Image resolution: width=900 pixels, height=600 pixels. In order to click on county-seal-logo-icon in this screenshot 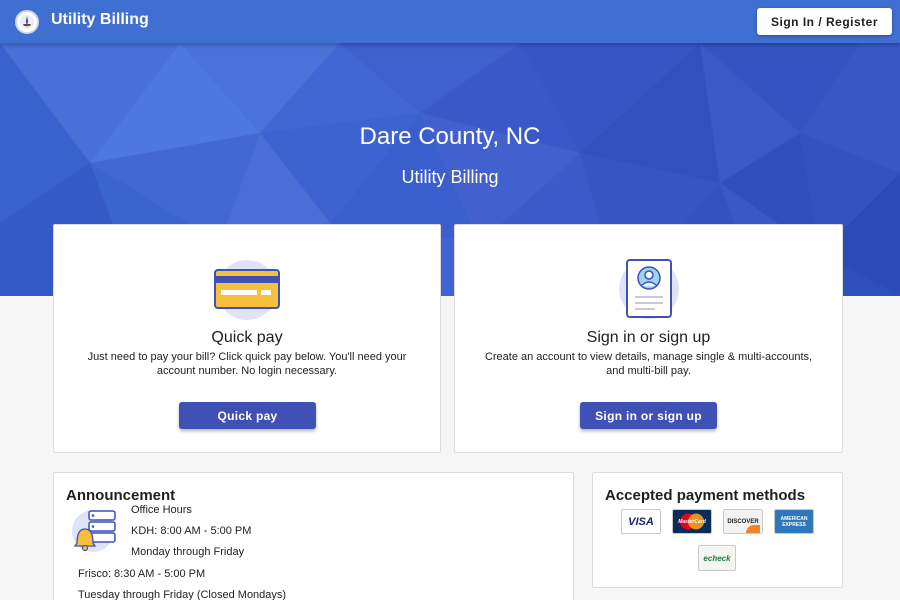, I will do `click(27, 22)`.